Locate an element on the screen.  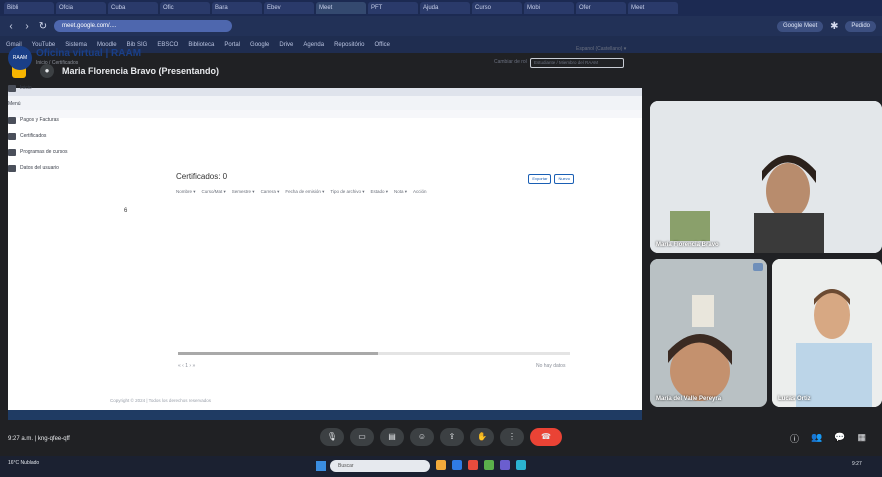
mic-button: 🎙 is located at coordinates (332, 437).